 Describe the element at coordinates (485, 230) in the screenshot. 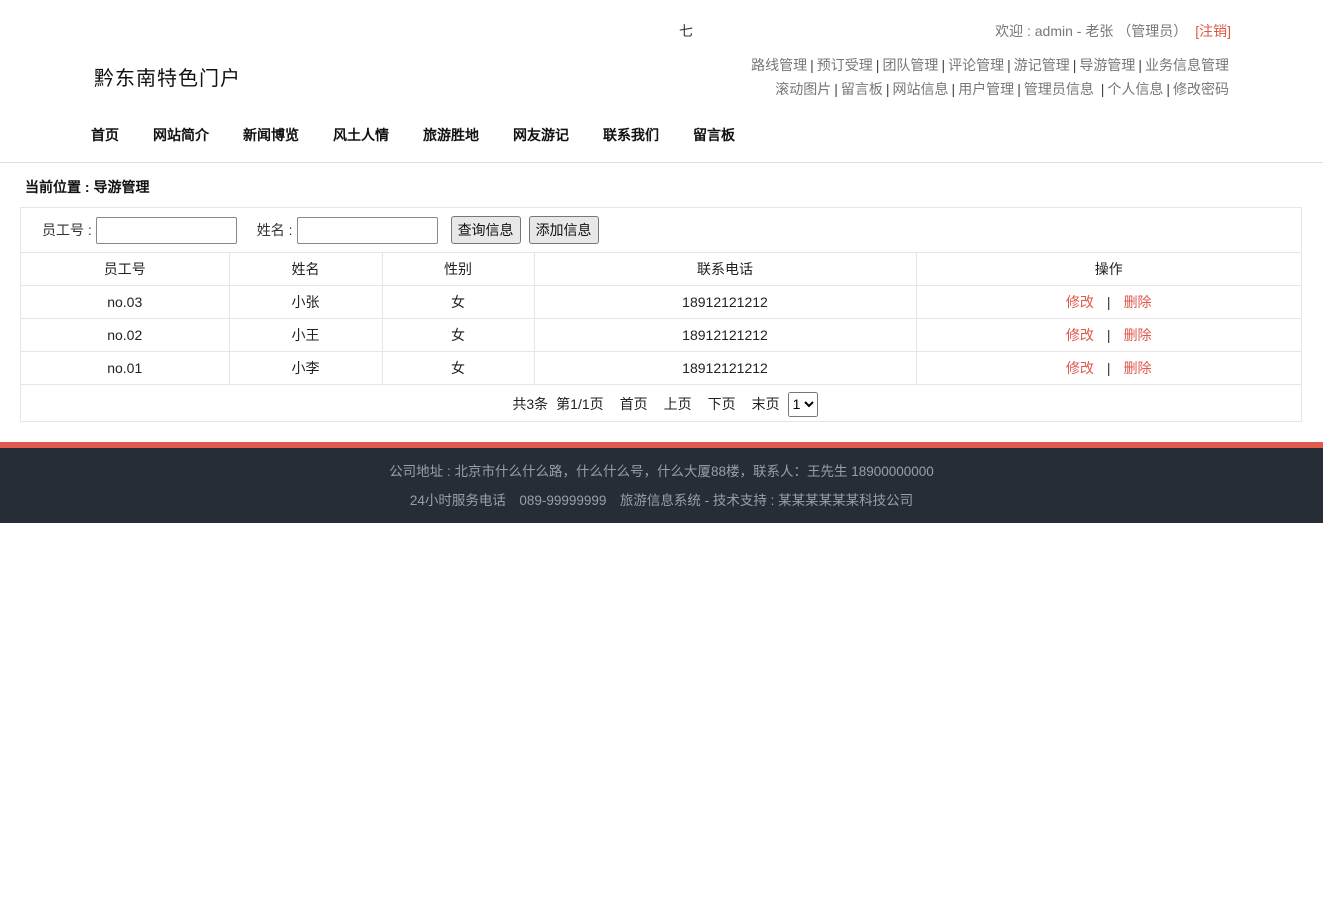

I see `query-button: 查询信息` at that location.